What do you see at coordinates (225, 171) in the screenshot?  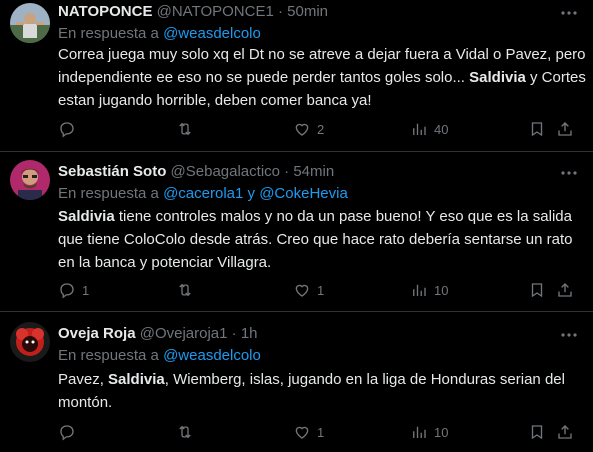 I see `author-handle: @Sebagalactico` at bounding box center [225, 171].